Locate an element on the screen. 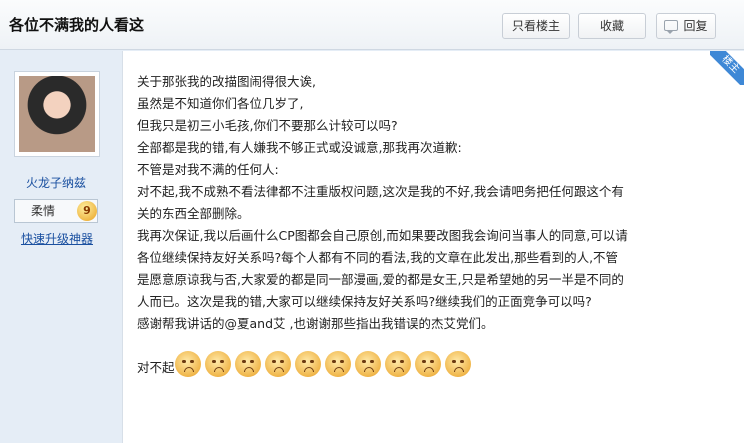  reply-icon is located at coordinates (671, 27).